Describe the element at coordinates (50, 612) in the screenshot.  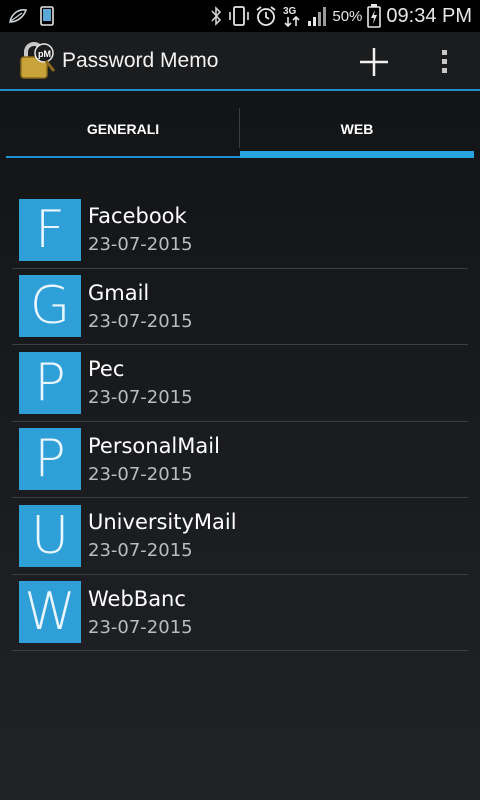
I see `letter-tile: W` at that location.